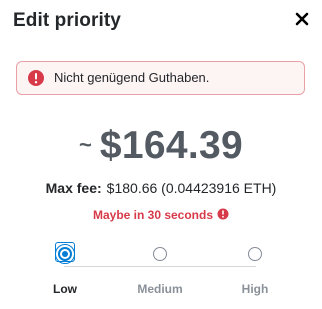 The width and height of the screenshot is (322, 309). Describe the element at coordinates (160, 254) in the screenshot. I see `priority-radio-medium` at that location.